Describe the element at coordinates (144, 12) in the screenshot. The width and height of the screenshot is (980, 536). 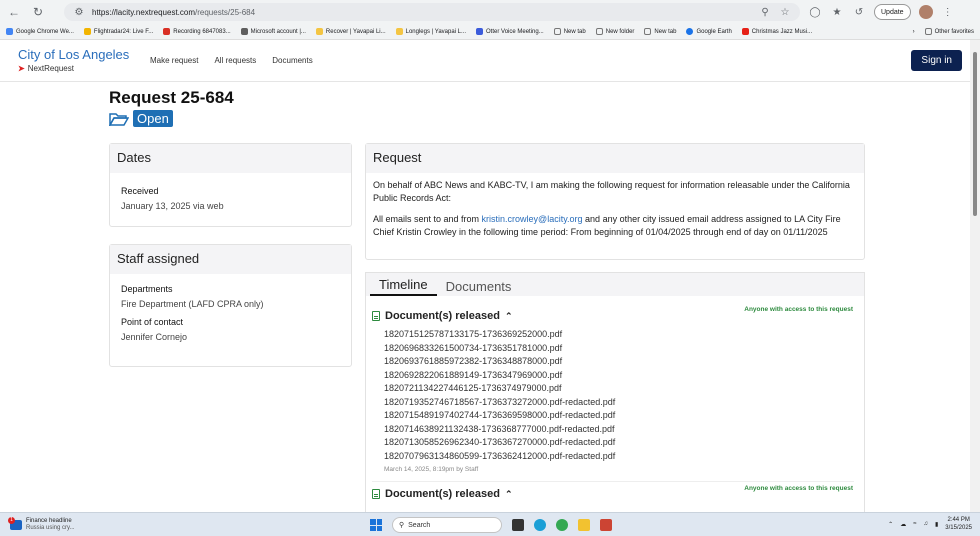
I see `url-host: https://lacity.nextrequest.com` at that location.